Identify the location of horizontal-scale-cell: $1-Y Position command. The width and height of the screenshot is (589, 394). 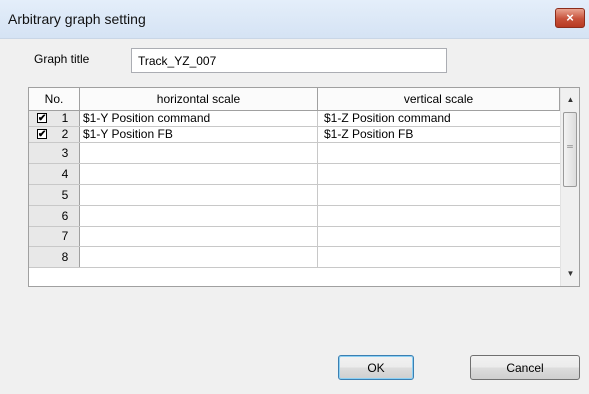
(199, 118).